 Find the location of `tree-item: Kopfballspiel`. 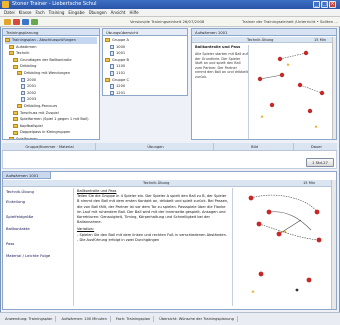

tree-item: Kopfballspiel is located at coordinates (51, 126).